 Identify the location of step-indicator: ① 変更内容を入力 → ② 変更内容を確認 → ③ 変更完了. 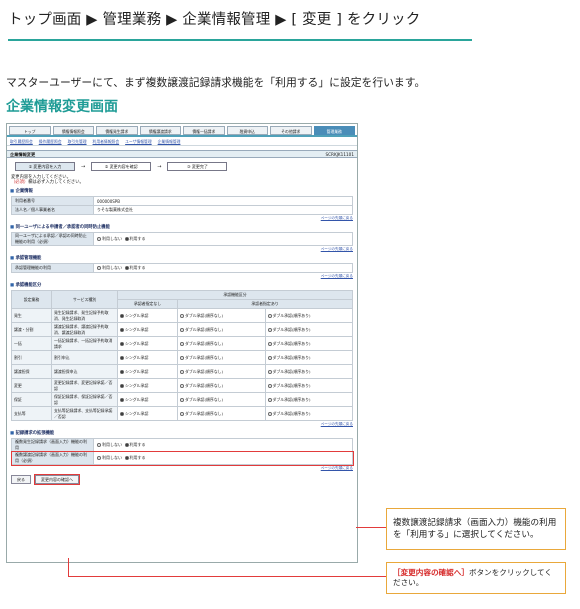
(182, 166).